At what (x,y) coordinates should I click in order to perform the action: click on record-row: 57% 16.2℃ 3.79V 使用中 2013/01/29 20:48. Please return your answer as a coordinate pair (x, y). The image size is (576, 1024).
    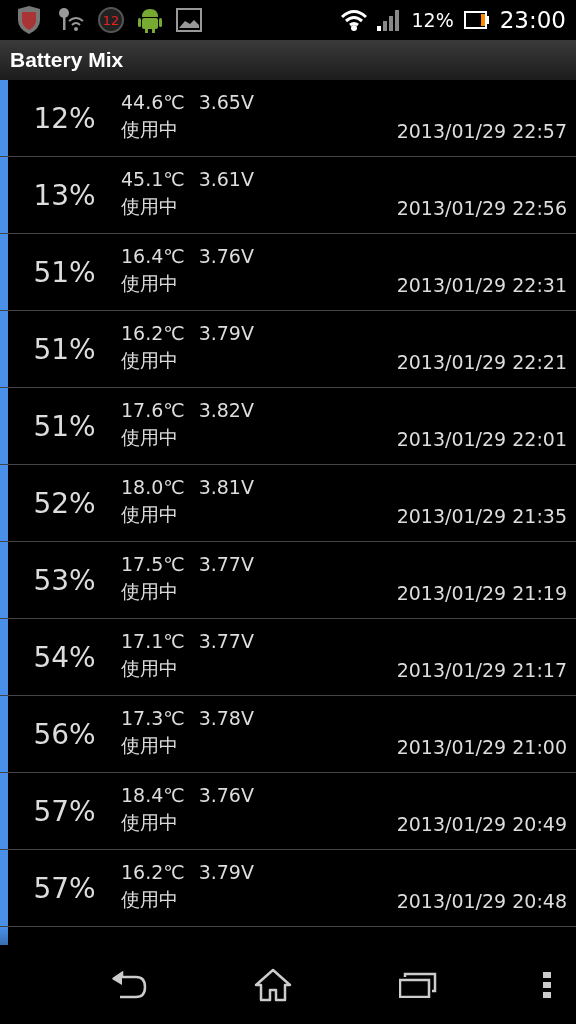
    Looking at the image, I should click on (288, 888).